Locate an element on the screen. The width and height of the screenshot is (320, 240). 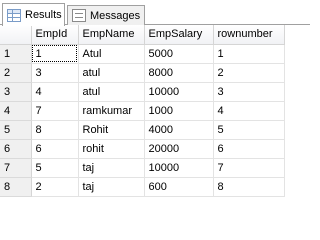
cell-empid: 3 is located at coordinates (55, 73).